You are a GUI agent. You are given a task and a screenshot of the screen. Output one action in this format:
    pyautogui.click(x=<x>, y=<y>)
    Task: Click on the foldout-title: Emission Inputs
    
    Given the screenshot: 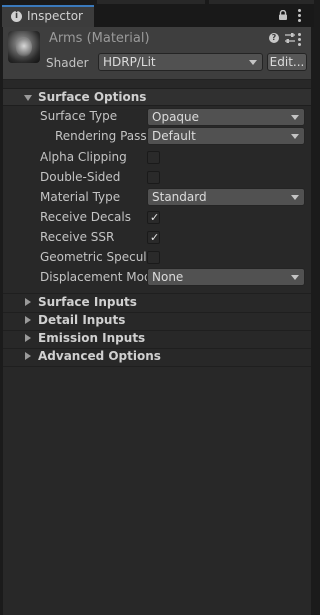 What is the action you would take?
    pyautogui.click(x=92, y=338)
    